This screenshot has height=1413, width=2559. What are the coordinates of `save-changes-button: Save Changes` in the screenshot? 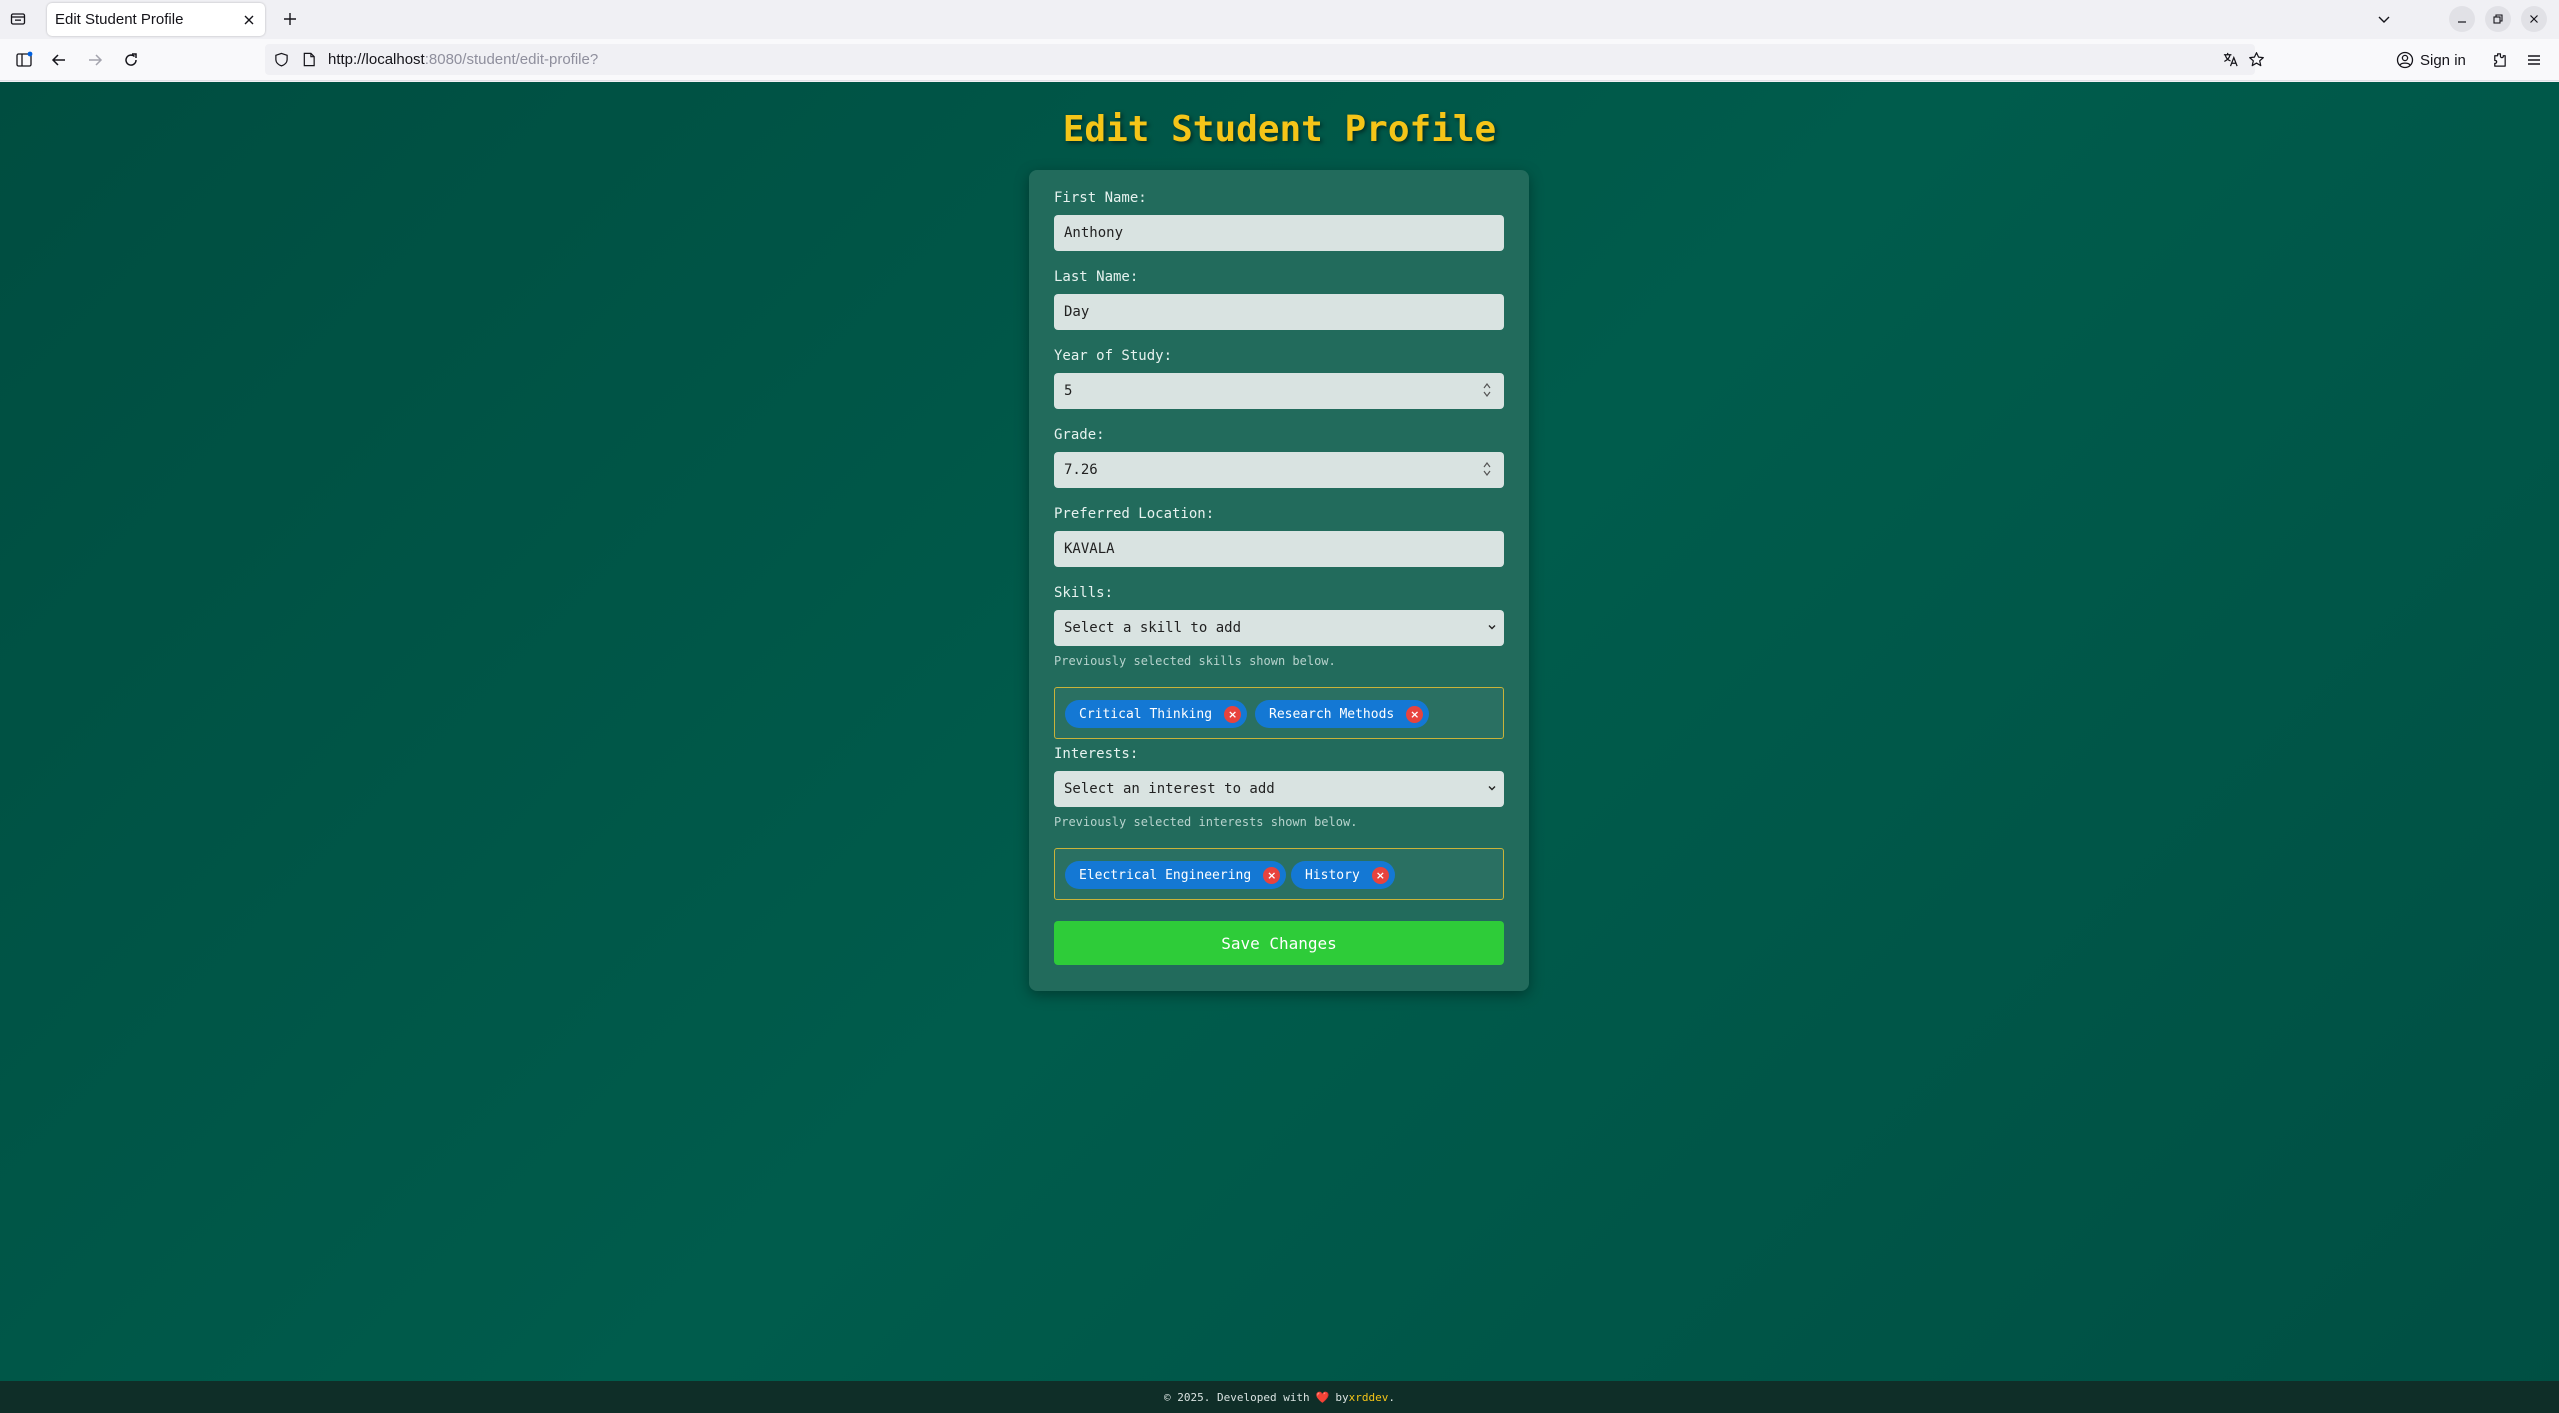 It's located at (1279, 943).